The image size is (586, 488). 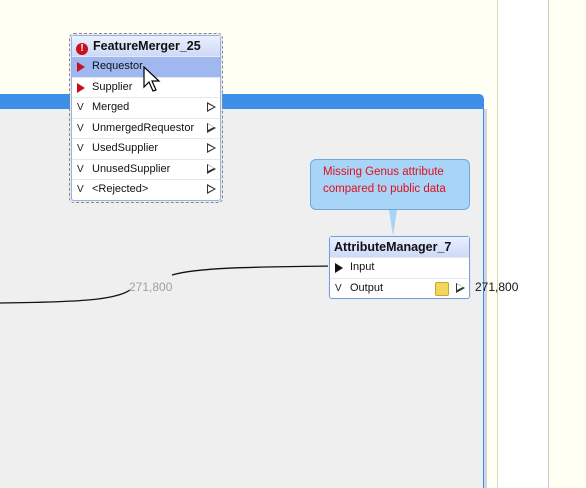 What do you see at coordinates (384, 189) in the screenshot?
I see `annotation-text-line2: compared to public data` at bounding box center [384, 189].